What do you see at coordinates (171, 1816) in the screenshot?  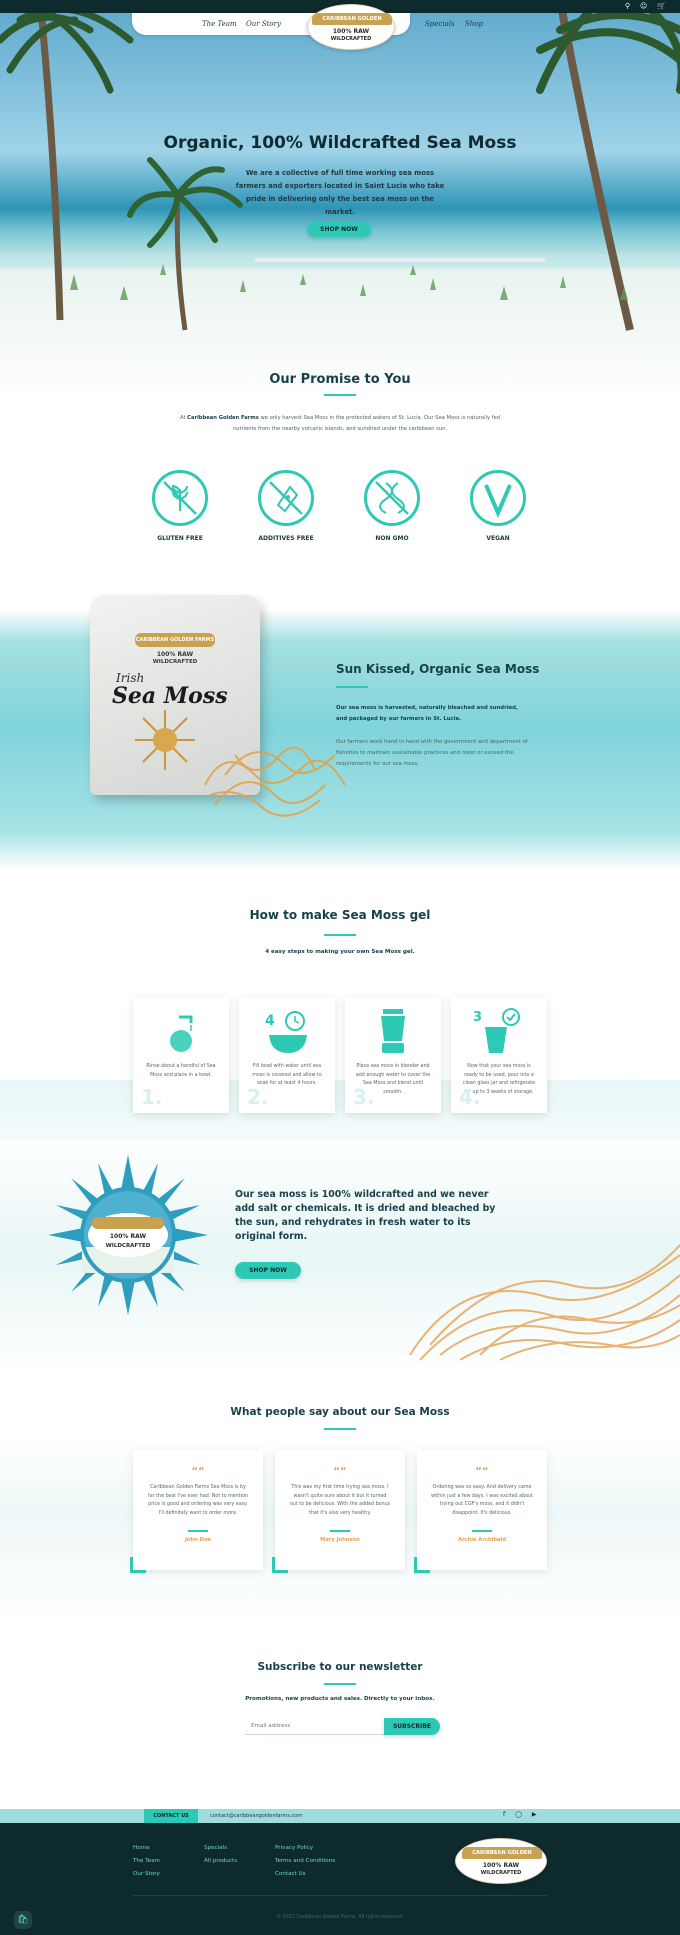 I see `contact-us-label: CONTACT US` at bounding box center [171, 1816].